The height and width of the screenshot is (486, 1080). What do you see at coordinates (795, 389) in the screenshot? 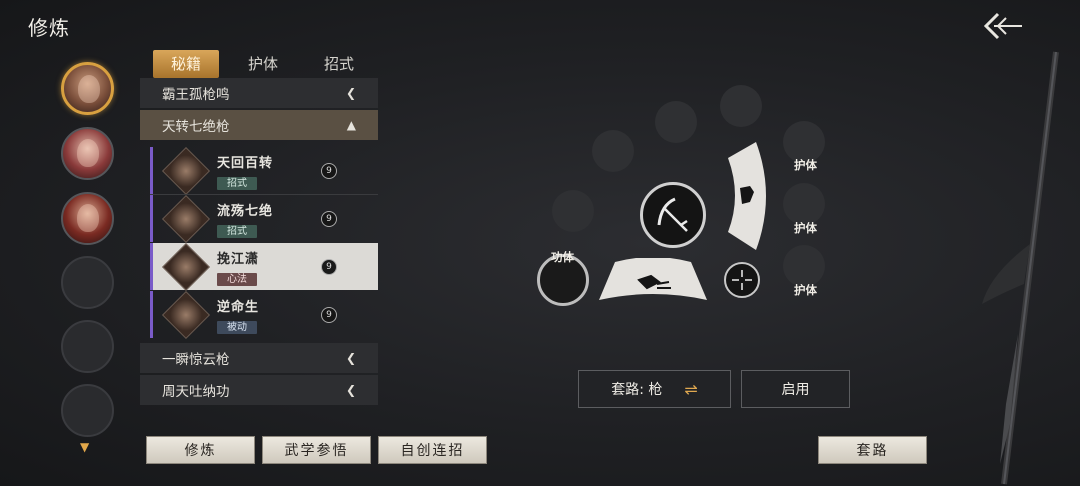
I see `enable-button: 启用` at bounding box center [795, 389].